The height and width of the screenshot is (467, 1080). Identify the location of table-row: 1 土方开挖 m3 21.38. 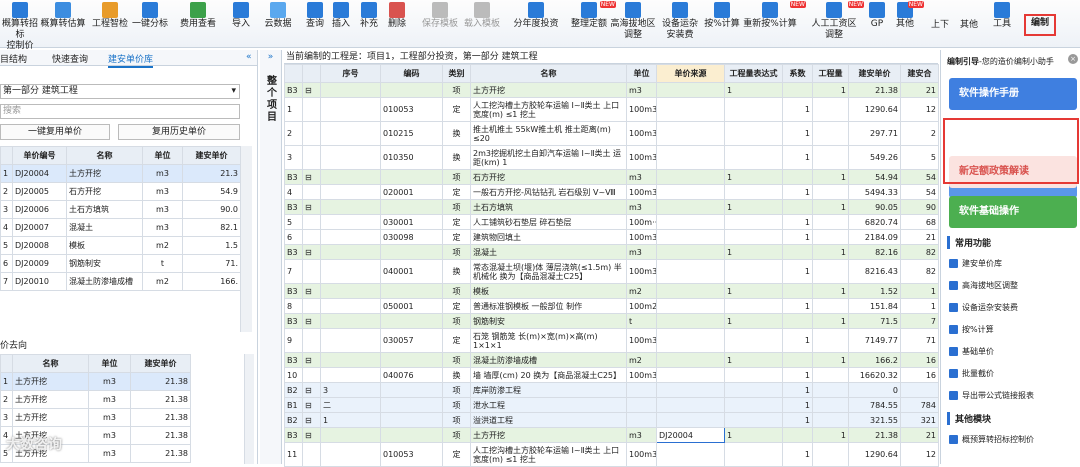
(95, 381).